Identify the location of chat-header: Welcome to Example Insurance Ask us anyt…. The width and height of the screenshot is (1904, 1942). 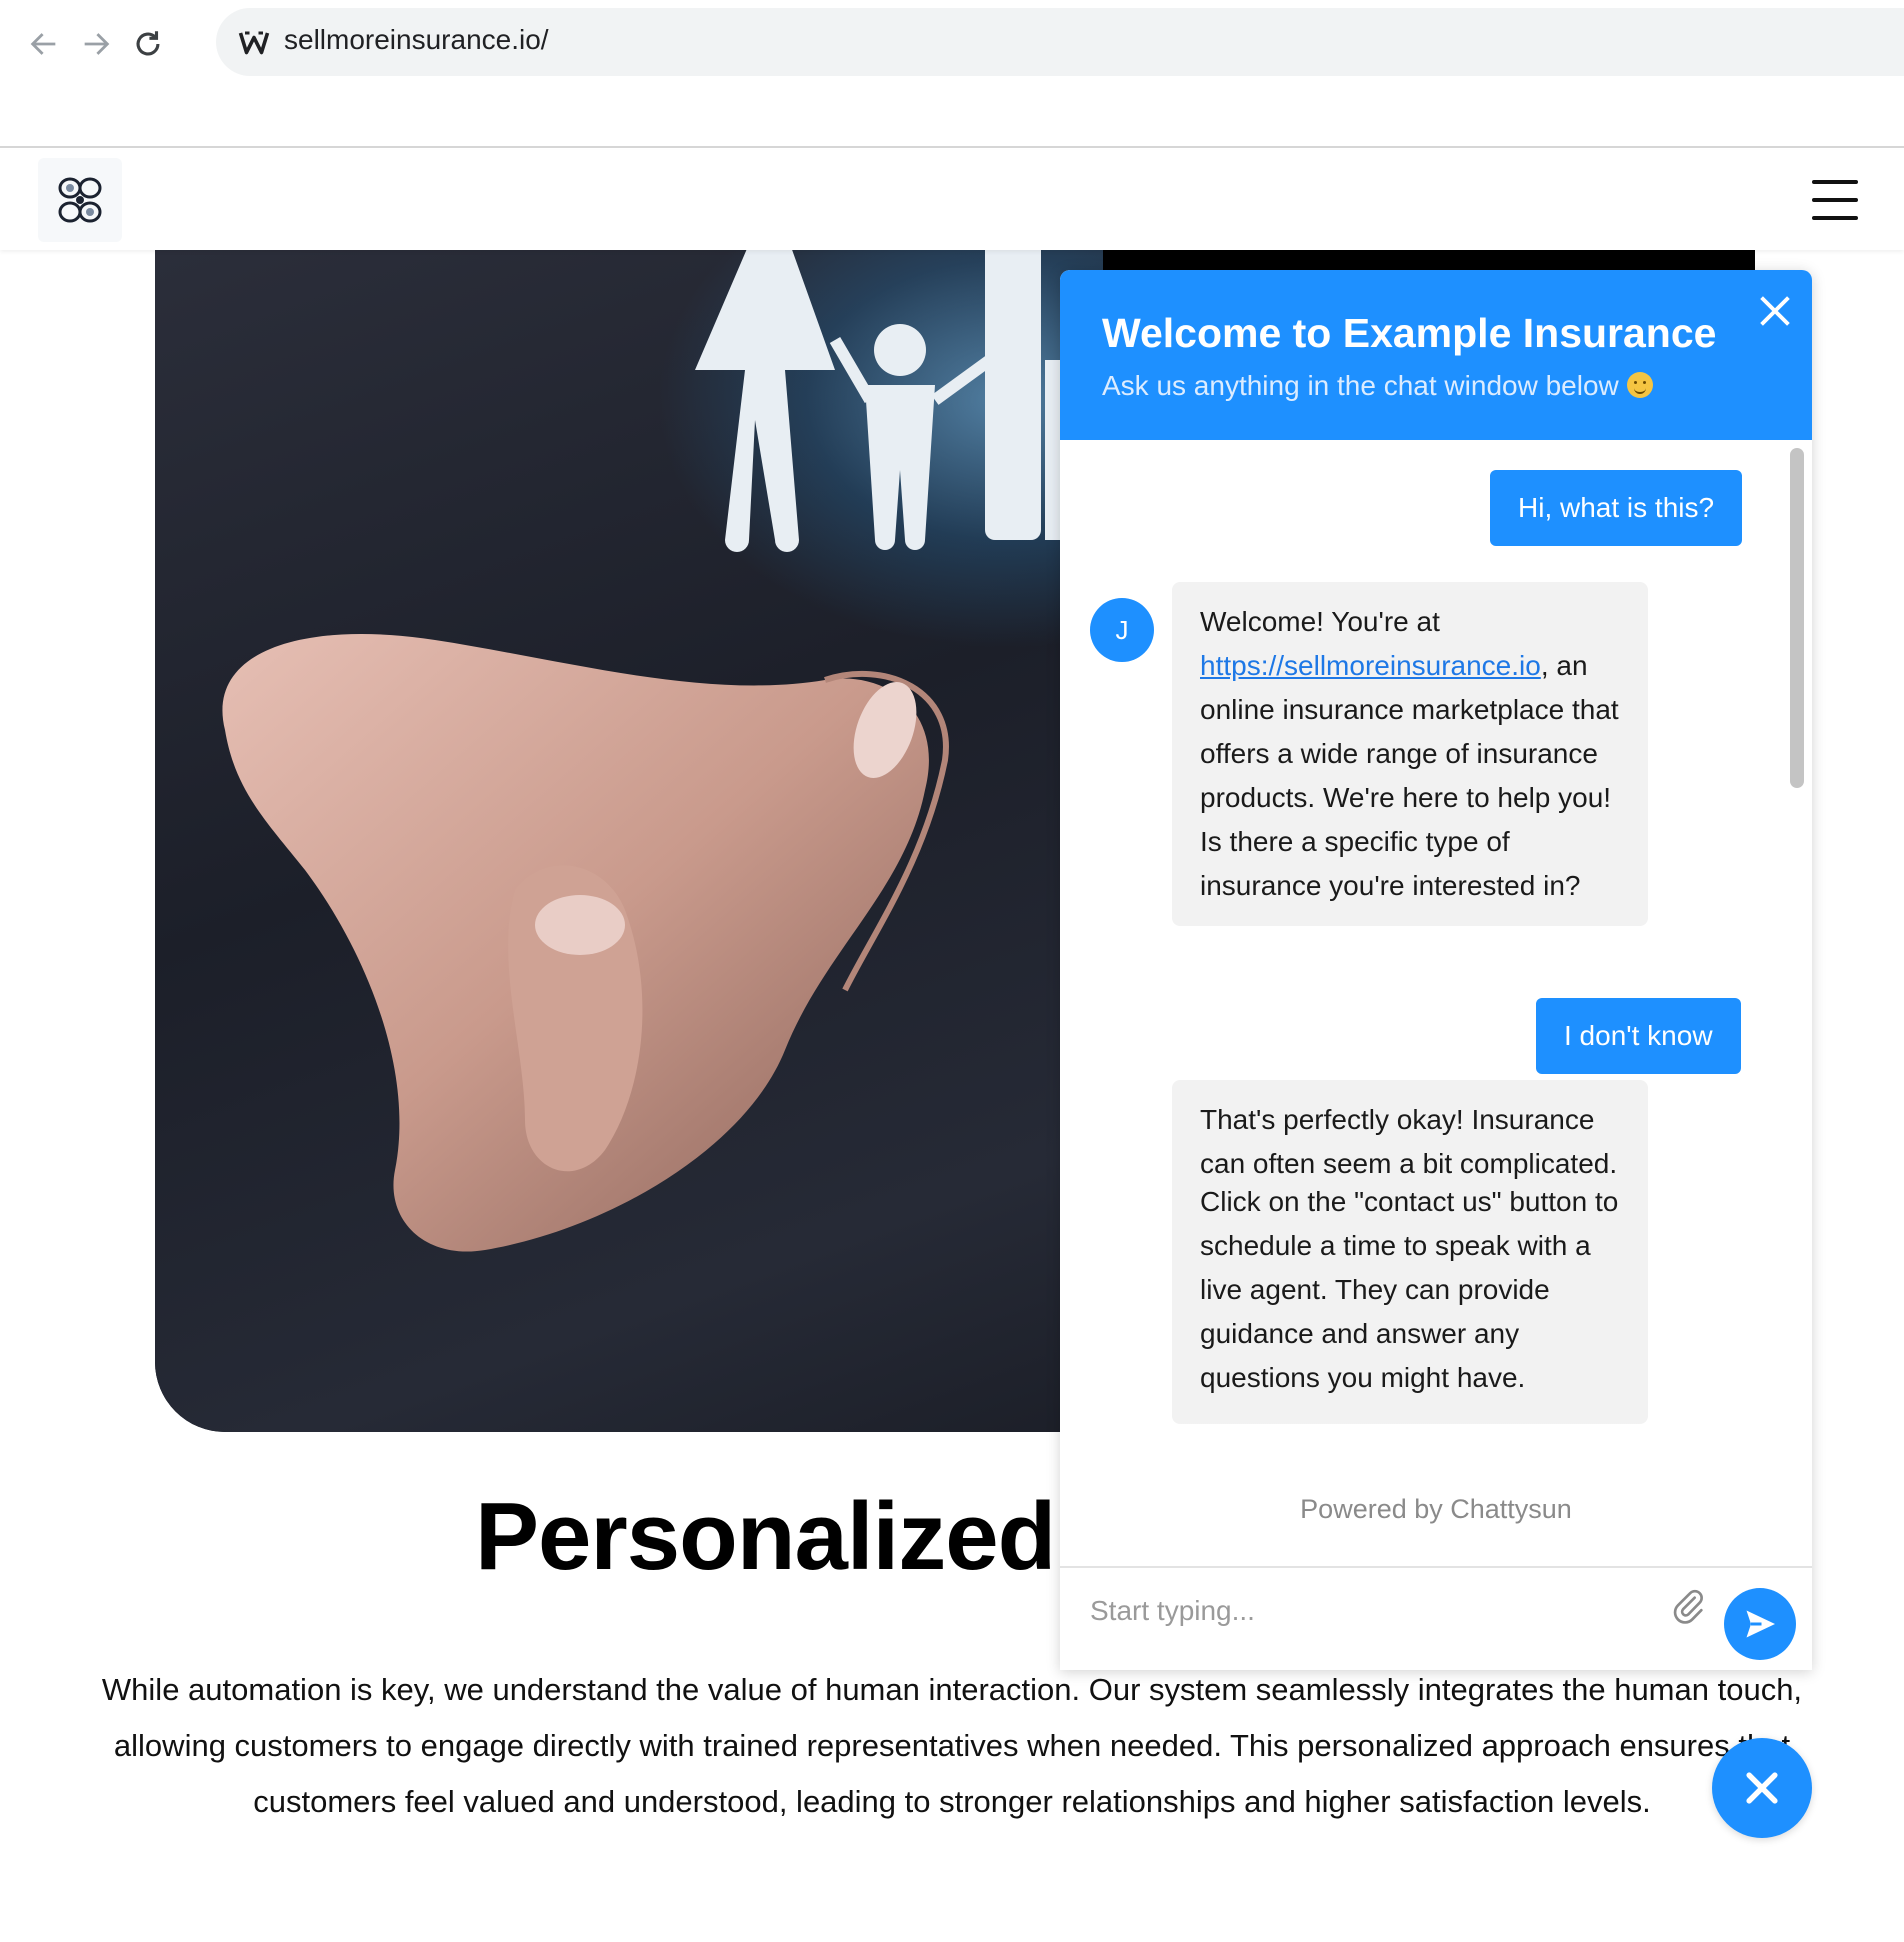
(1436, 355).